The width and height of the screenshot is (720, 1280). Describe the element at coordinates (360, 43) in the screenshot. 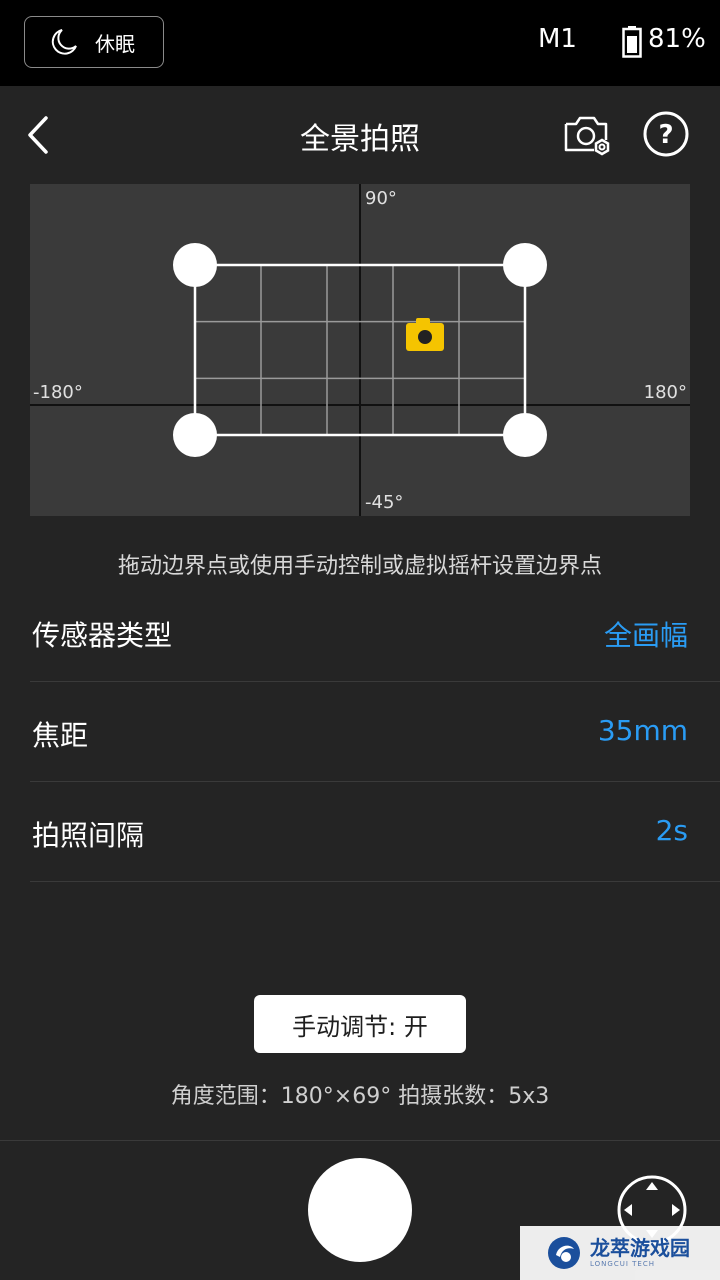

I see `status-bar: 休眠 M1 81%` at that location.